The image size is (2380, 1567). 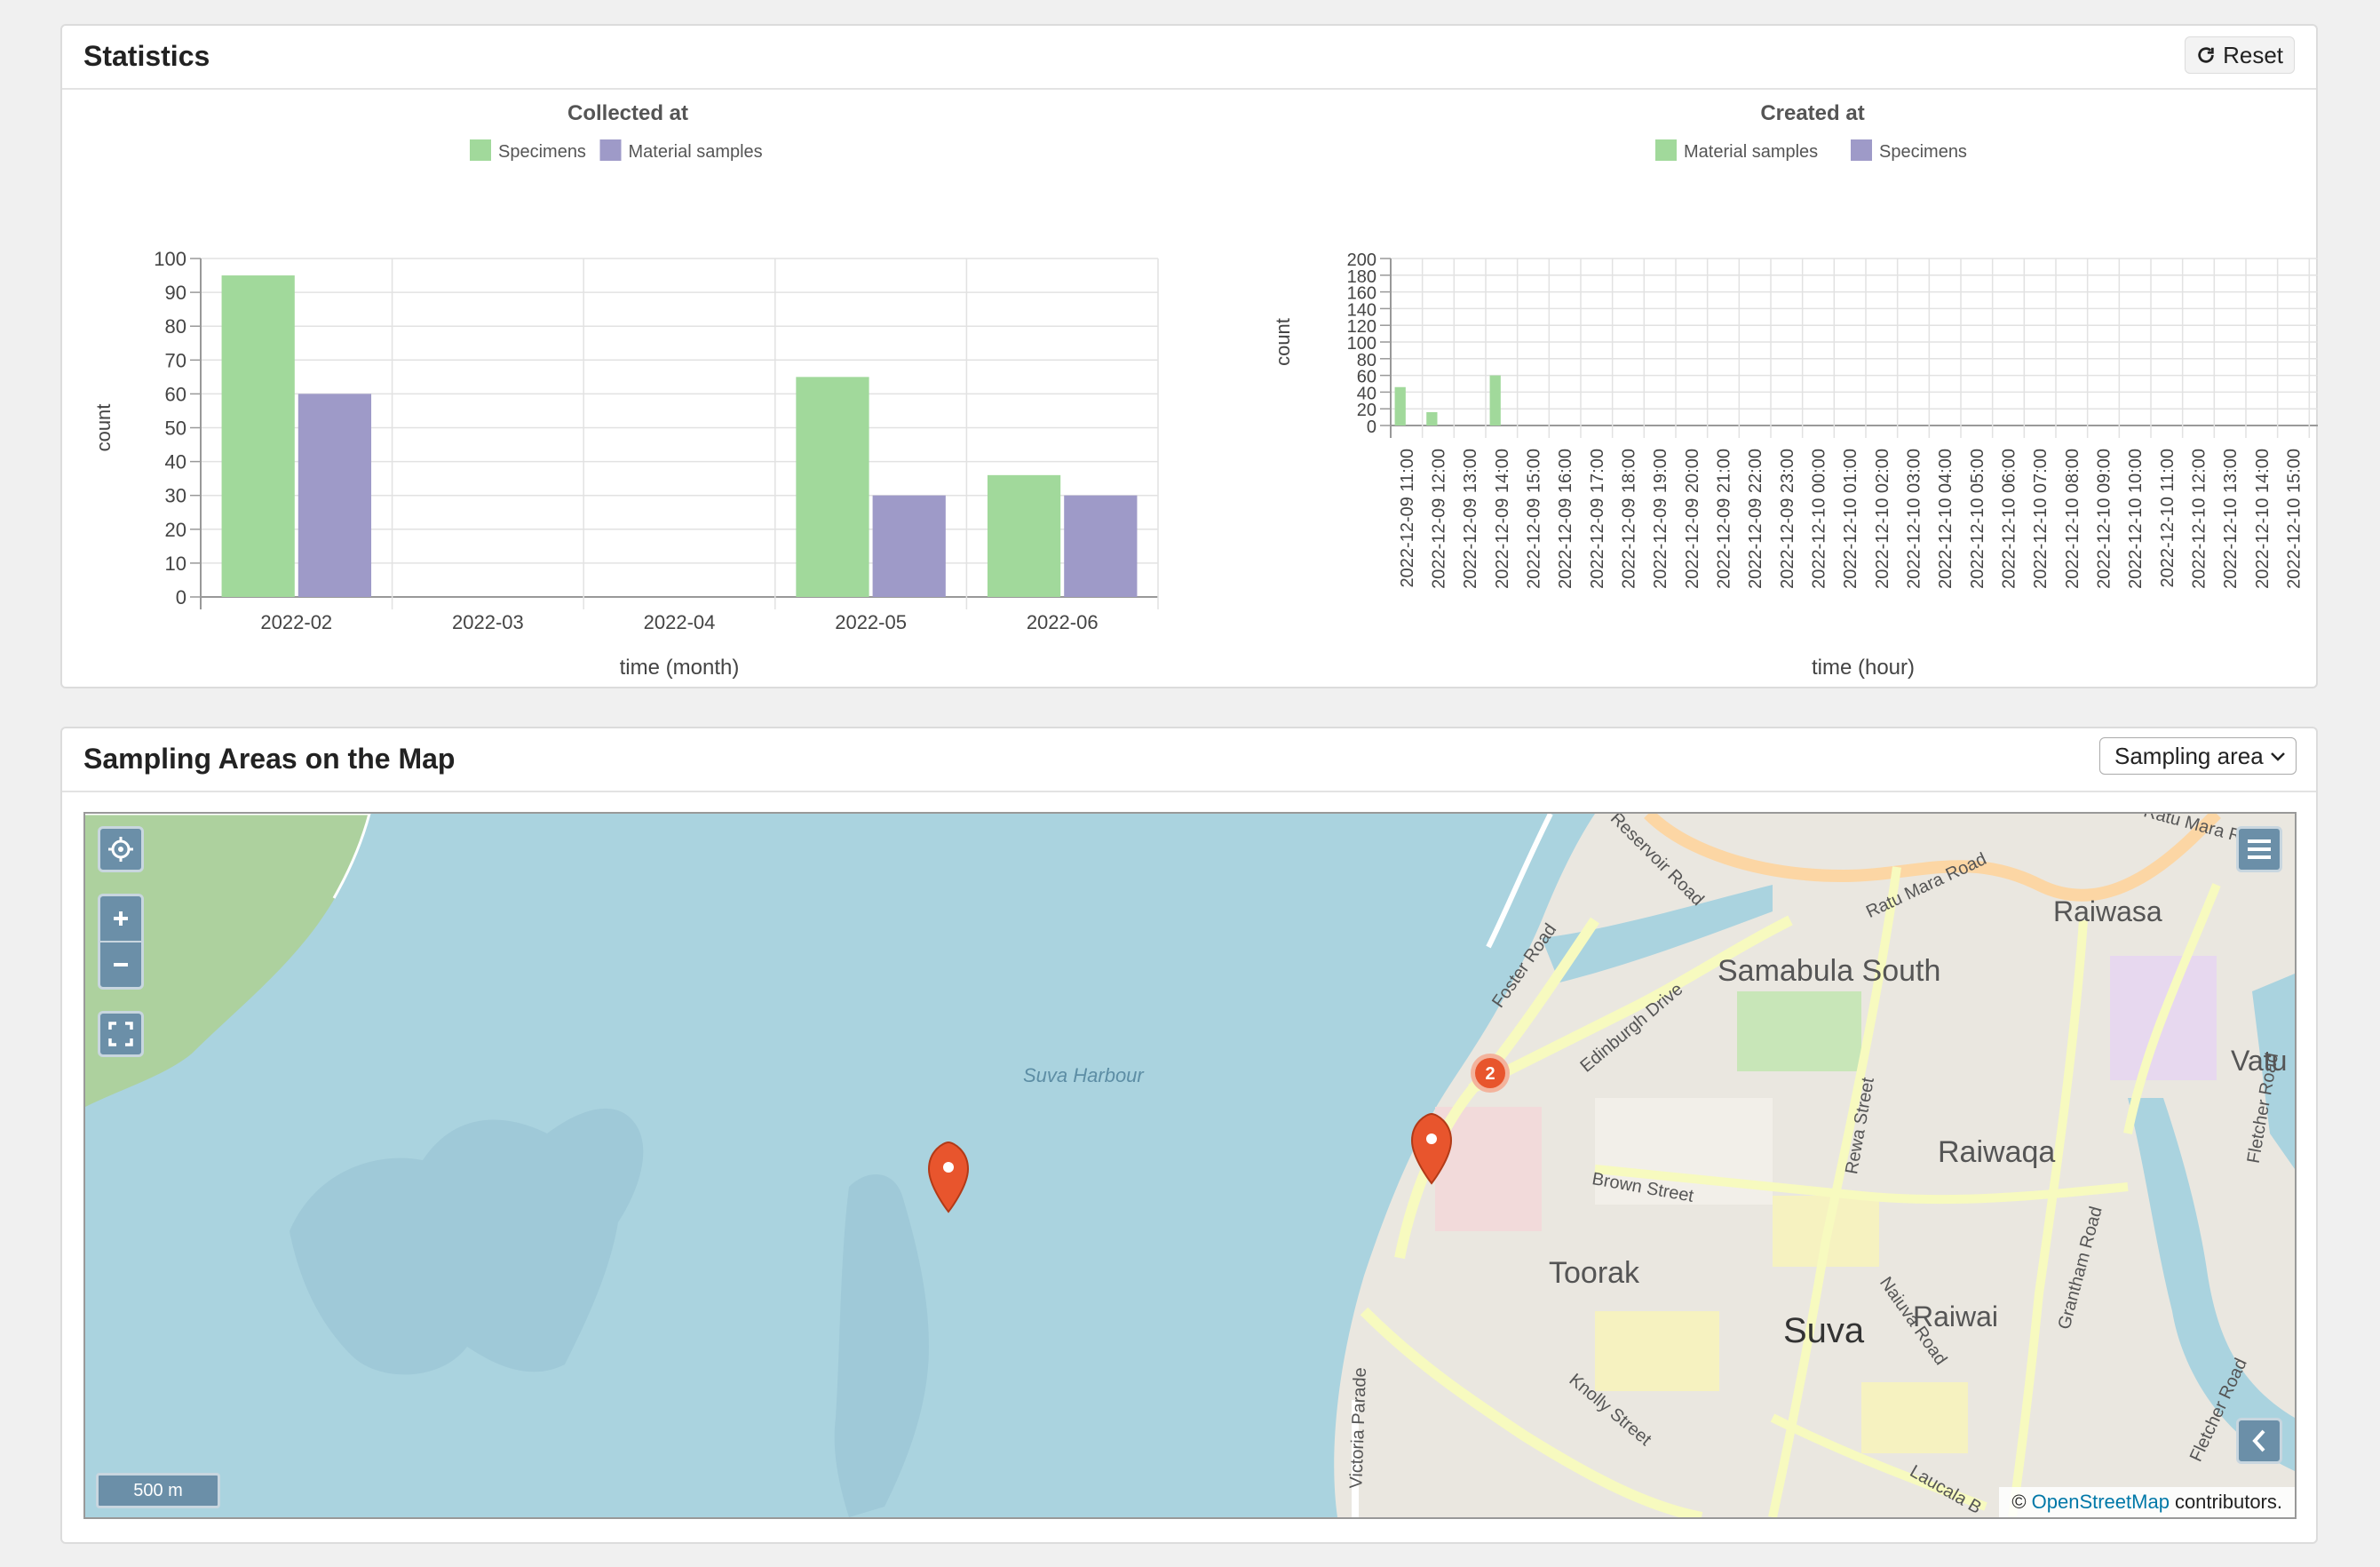 I want to click on x-tick-label: 2022-02, so click(x=296, y=622).